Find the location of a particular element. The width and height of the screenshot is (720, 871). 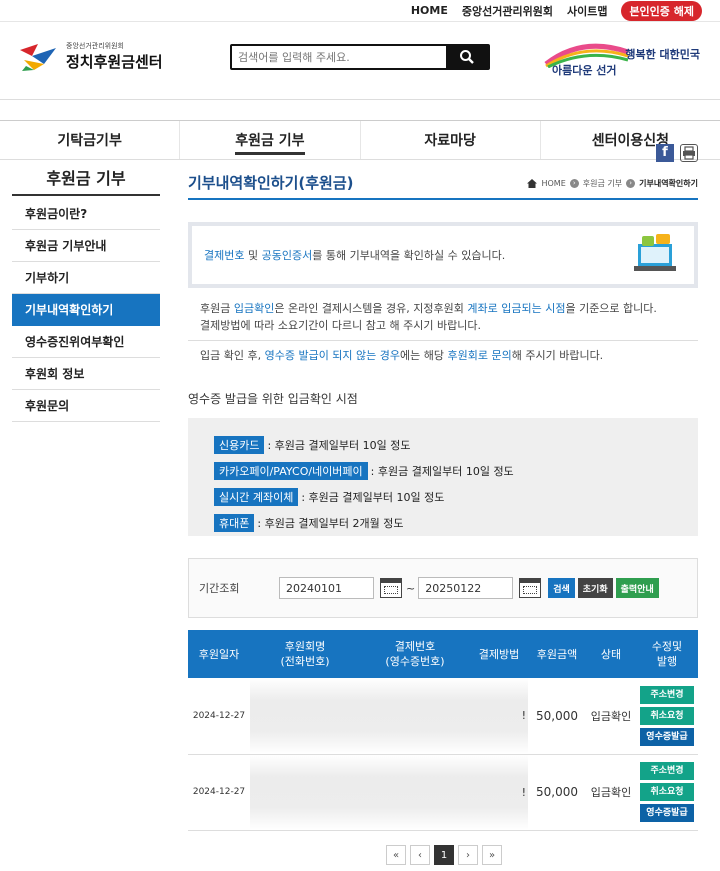

page-number-current: 1 is located at coordinates (444, 855).